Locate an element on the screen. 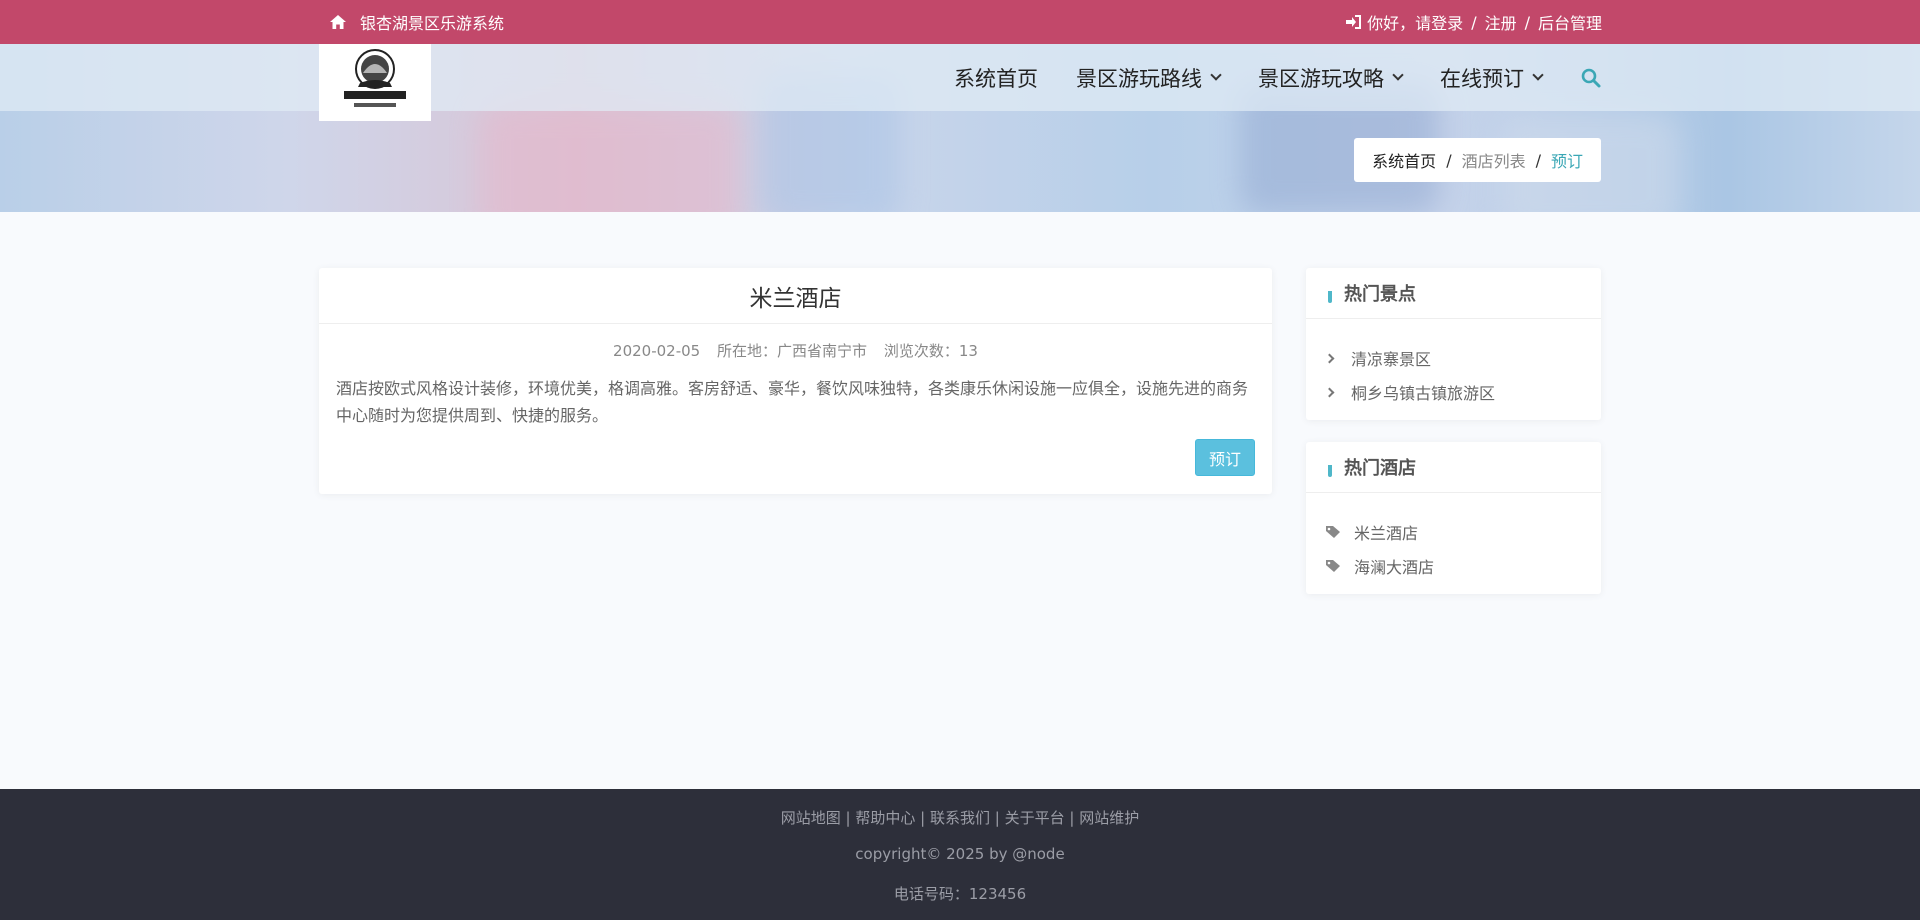 Image resolution: width=1920 pixels, height=920 pixels. login-icon is located at coordinates (1354, 22).